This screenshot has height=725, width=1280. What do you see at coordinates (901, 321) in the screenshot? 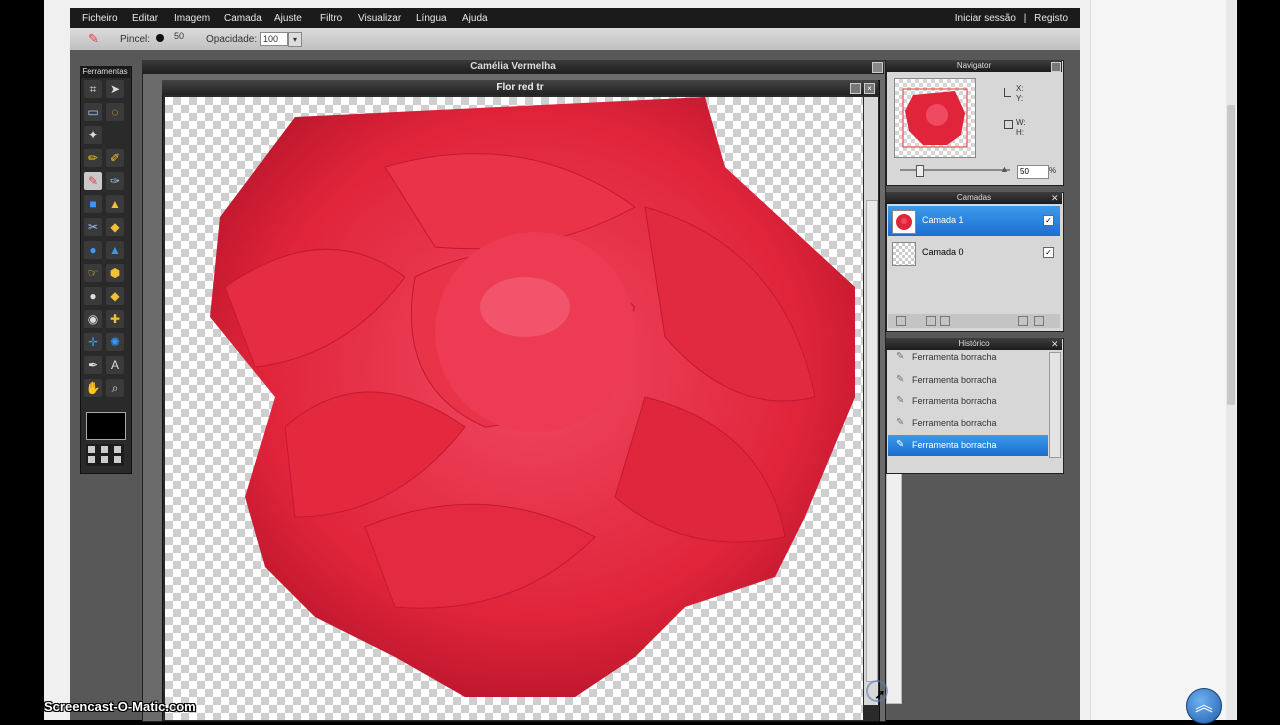
I see `layer-settings-icon` at bounding box center [901, 321].